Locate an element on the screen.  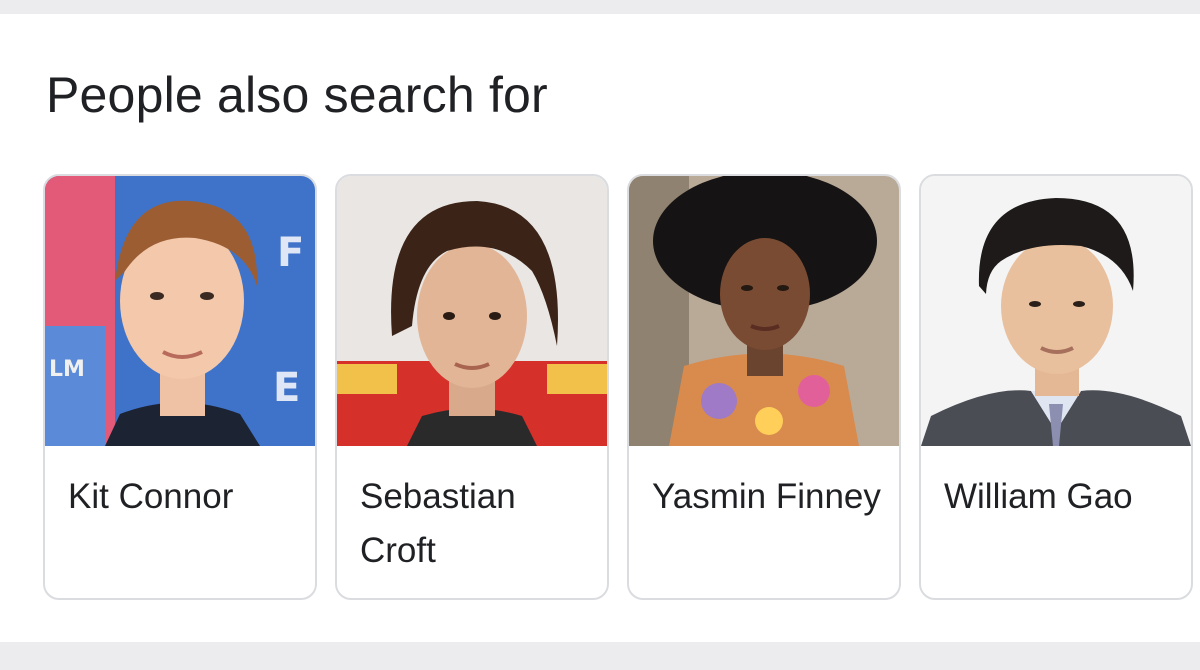
svg-text: LM is located at coordinates (67, 369).